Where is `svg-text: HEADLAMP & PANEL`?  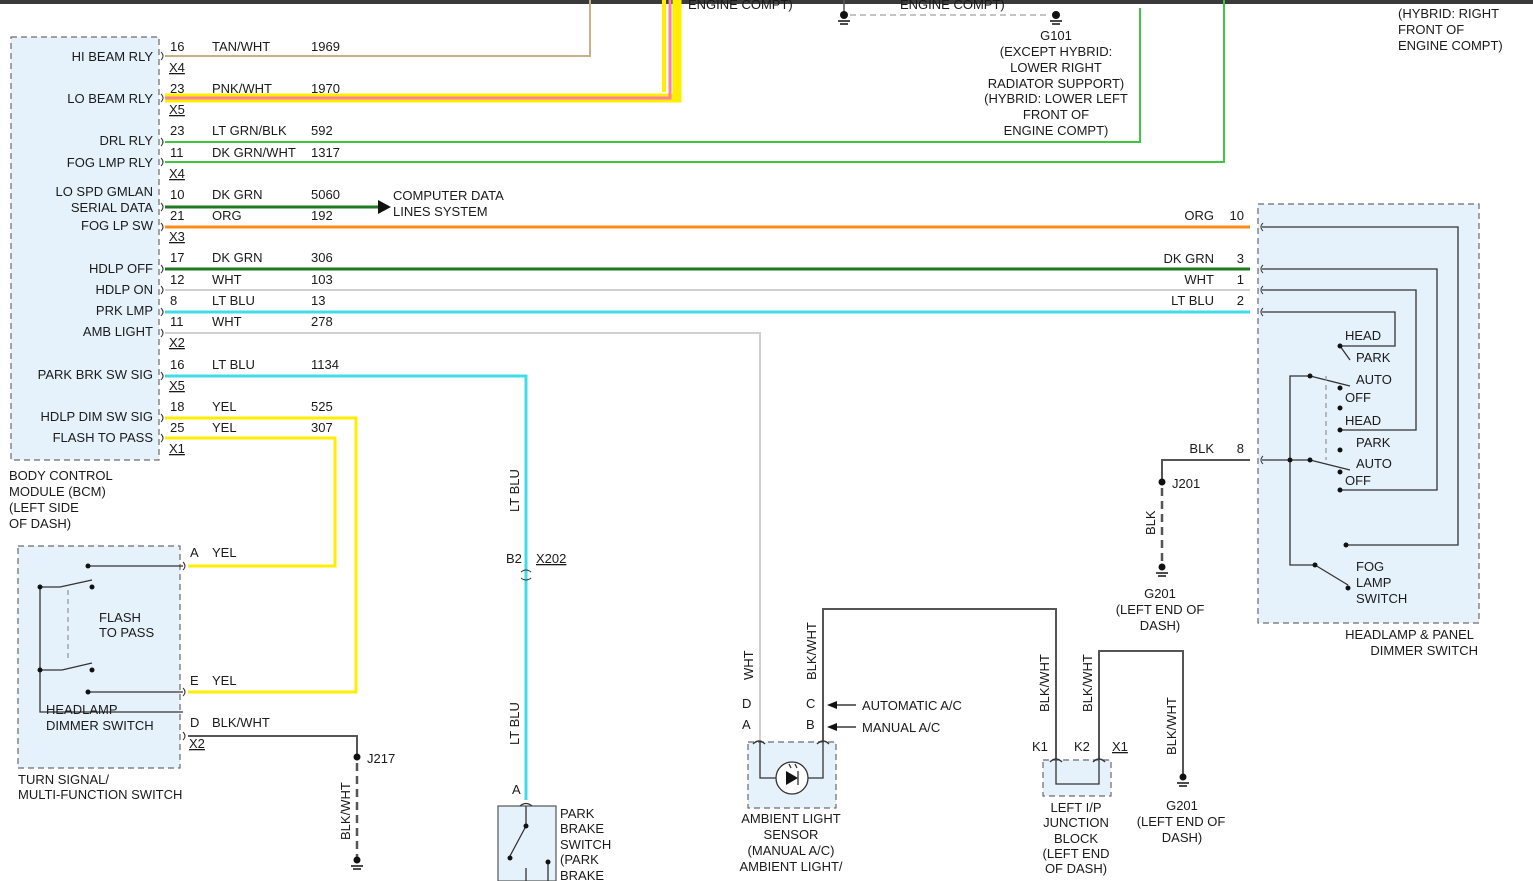
svg-text: HEADLAMP & PANEL is located at coordinates (1409, 634).